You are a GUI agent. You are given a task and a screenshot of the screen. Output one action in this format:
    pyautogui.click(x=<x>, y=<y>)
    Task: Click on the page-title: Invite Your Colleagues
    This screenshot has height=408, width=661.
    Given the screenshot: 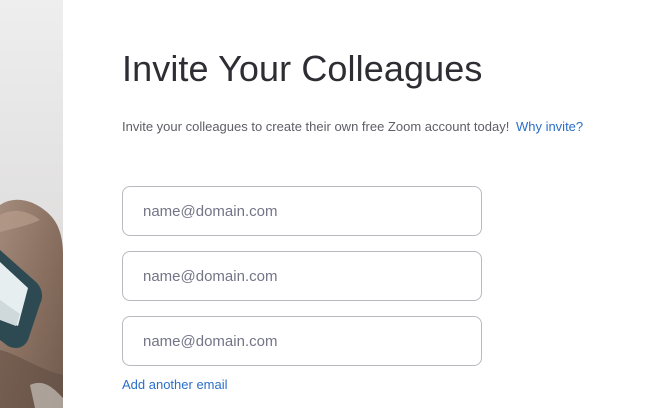 What is the action you would take?
    pyautogui.click(x=302, y=68)
    